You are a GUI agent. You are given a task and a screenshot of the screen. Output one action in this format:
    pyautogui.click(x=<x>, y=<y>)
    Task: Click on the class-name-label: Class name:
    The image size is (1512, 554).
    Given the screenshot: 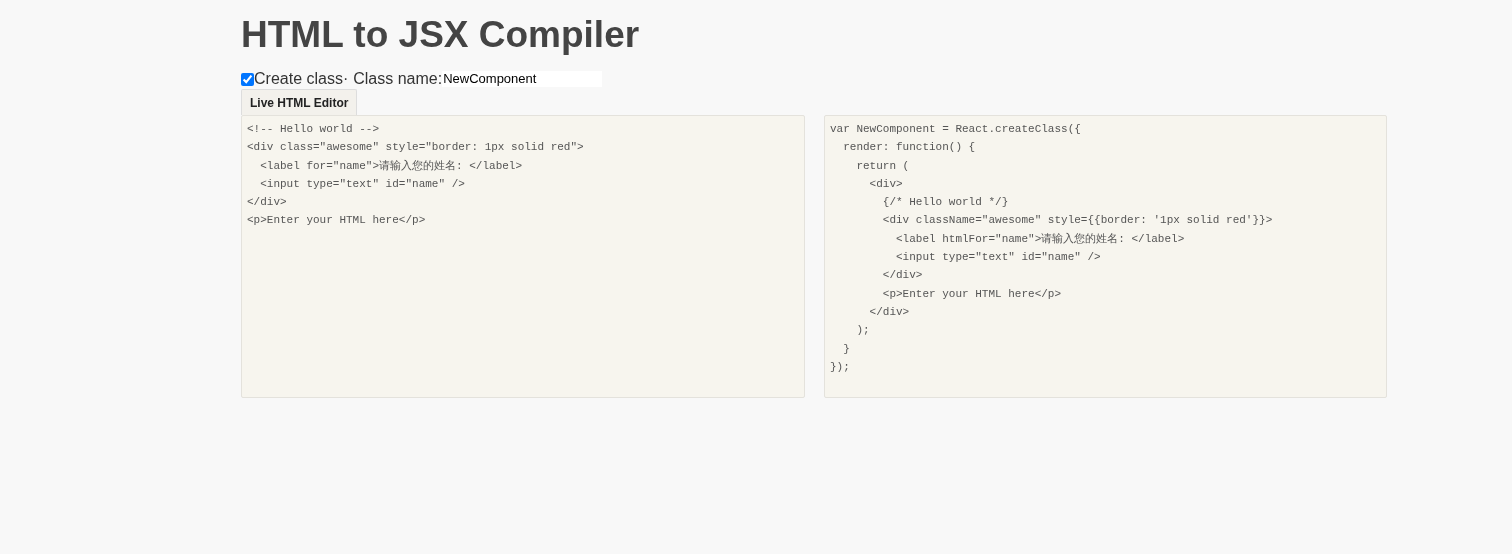 What is the action you would take?
    pyautogui.click(x=398, y=79)
    